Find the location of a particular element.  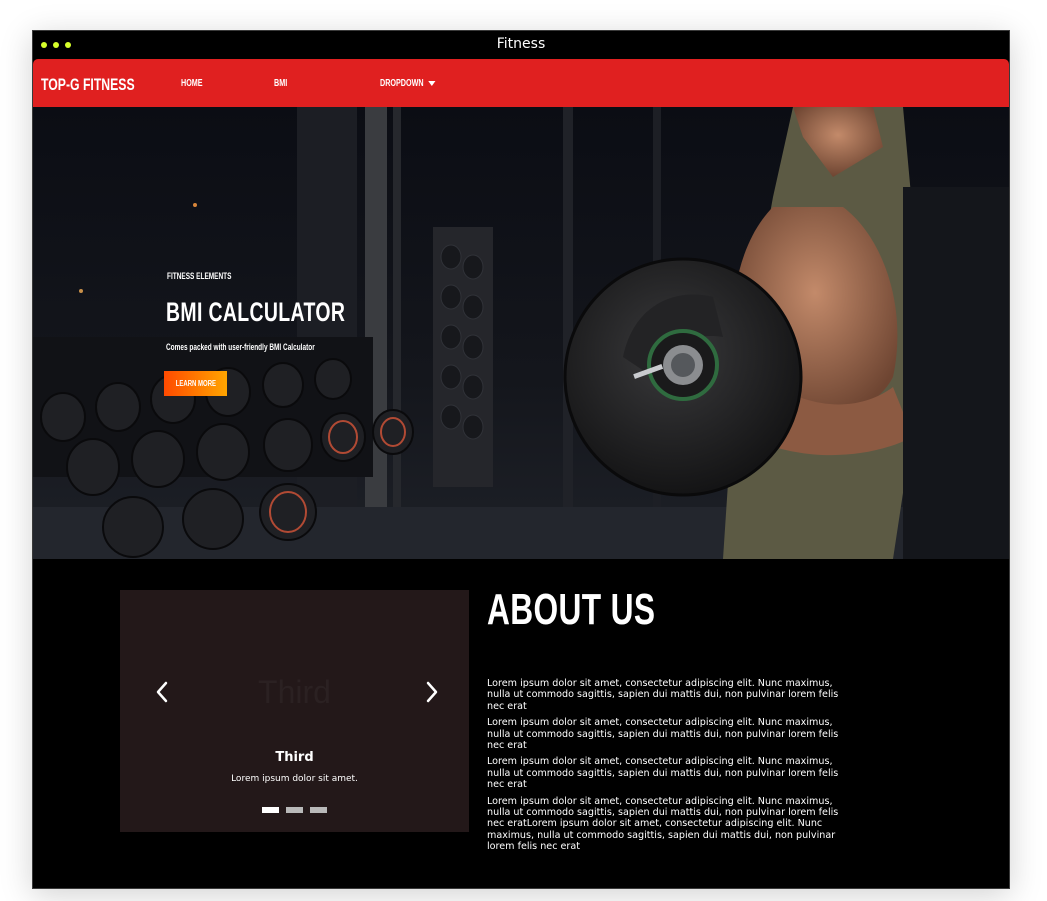

learn-more-label: LEARN MORE is located at coordinates (195, 383).